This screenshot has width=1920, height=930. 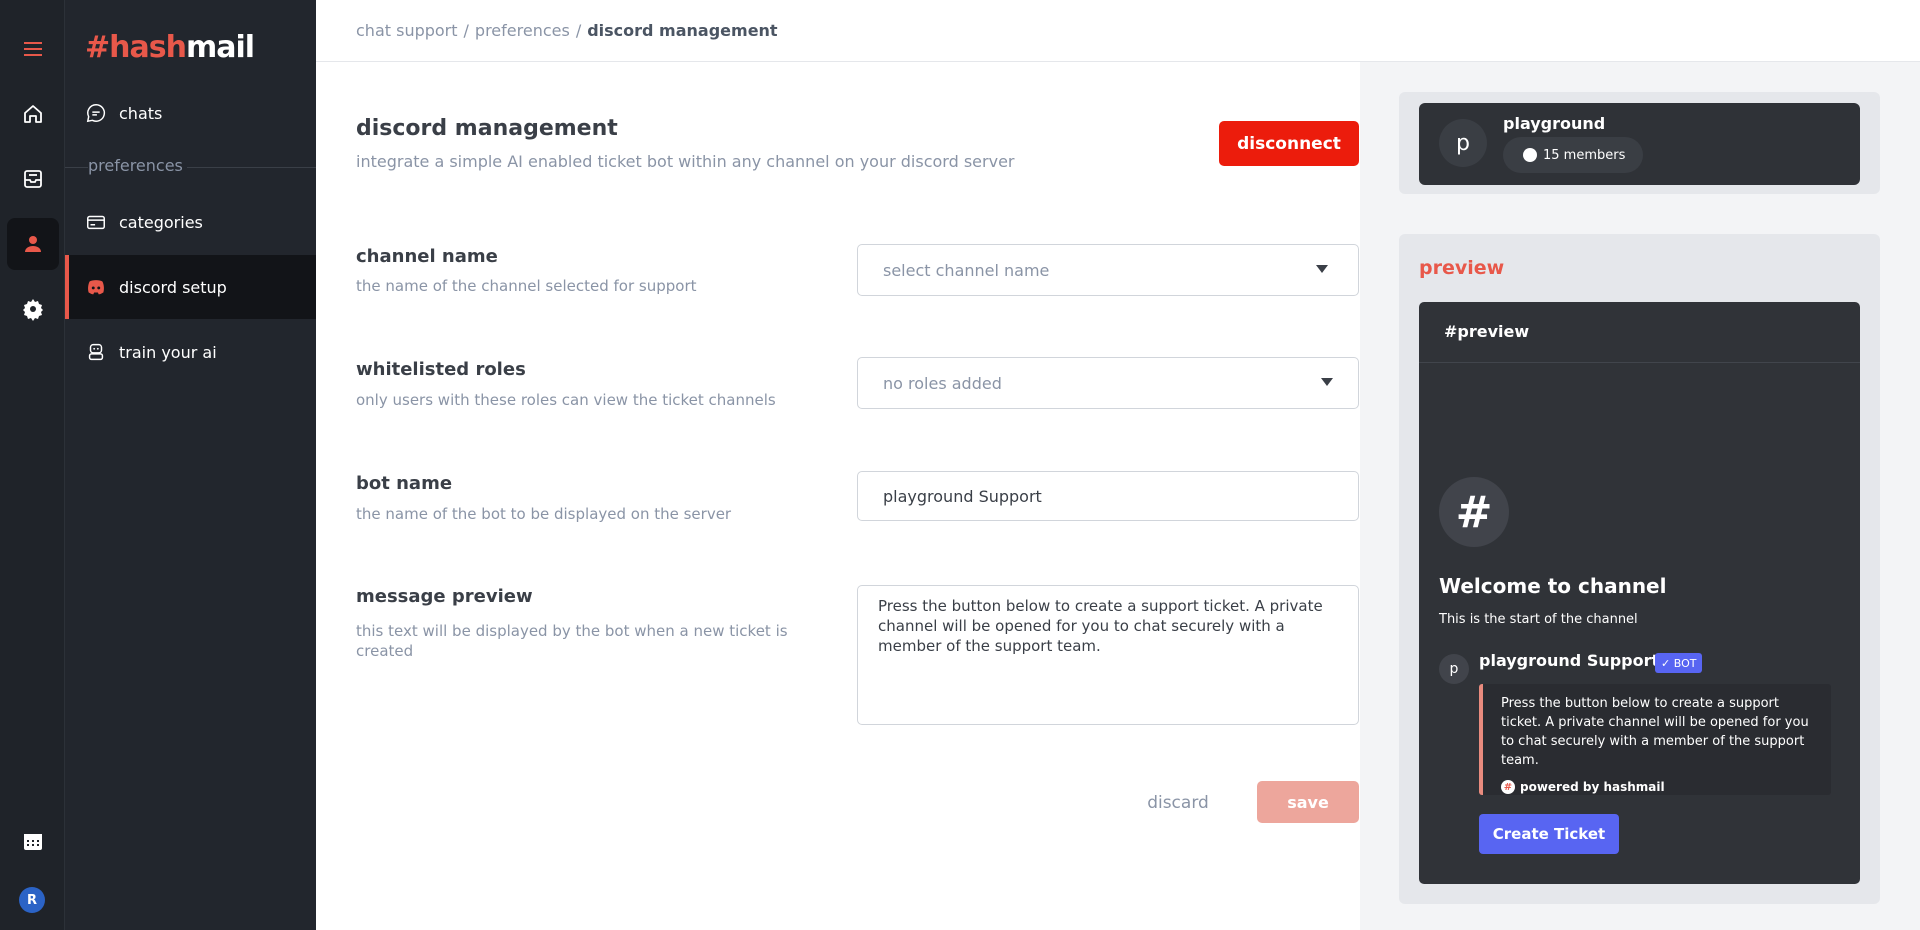 I want to click on gear-icon, so click(x=33, y=310).